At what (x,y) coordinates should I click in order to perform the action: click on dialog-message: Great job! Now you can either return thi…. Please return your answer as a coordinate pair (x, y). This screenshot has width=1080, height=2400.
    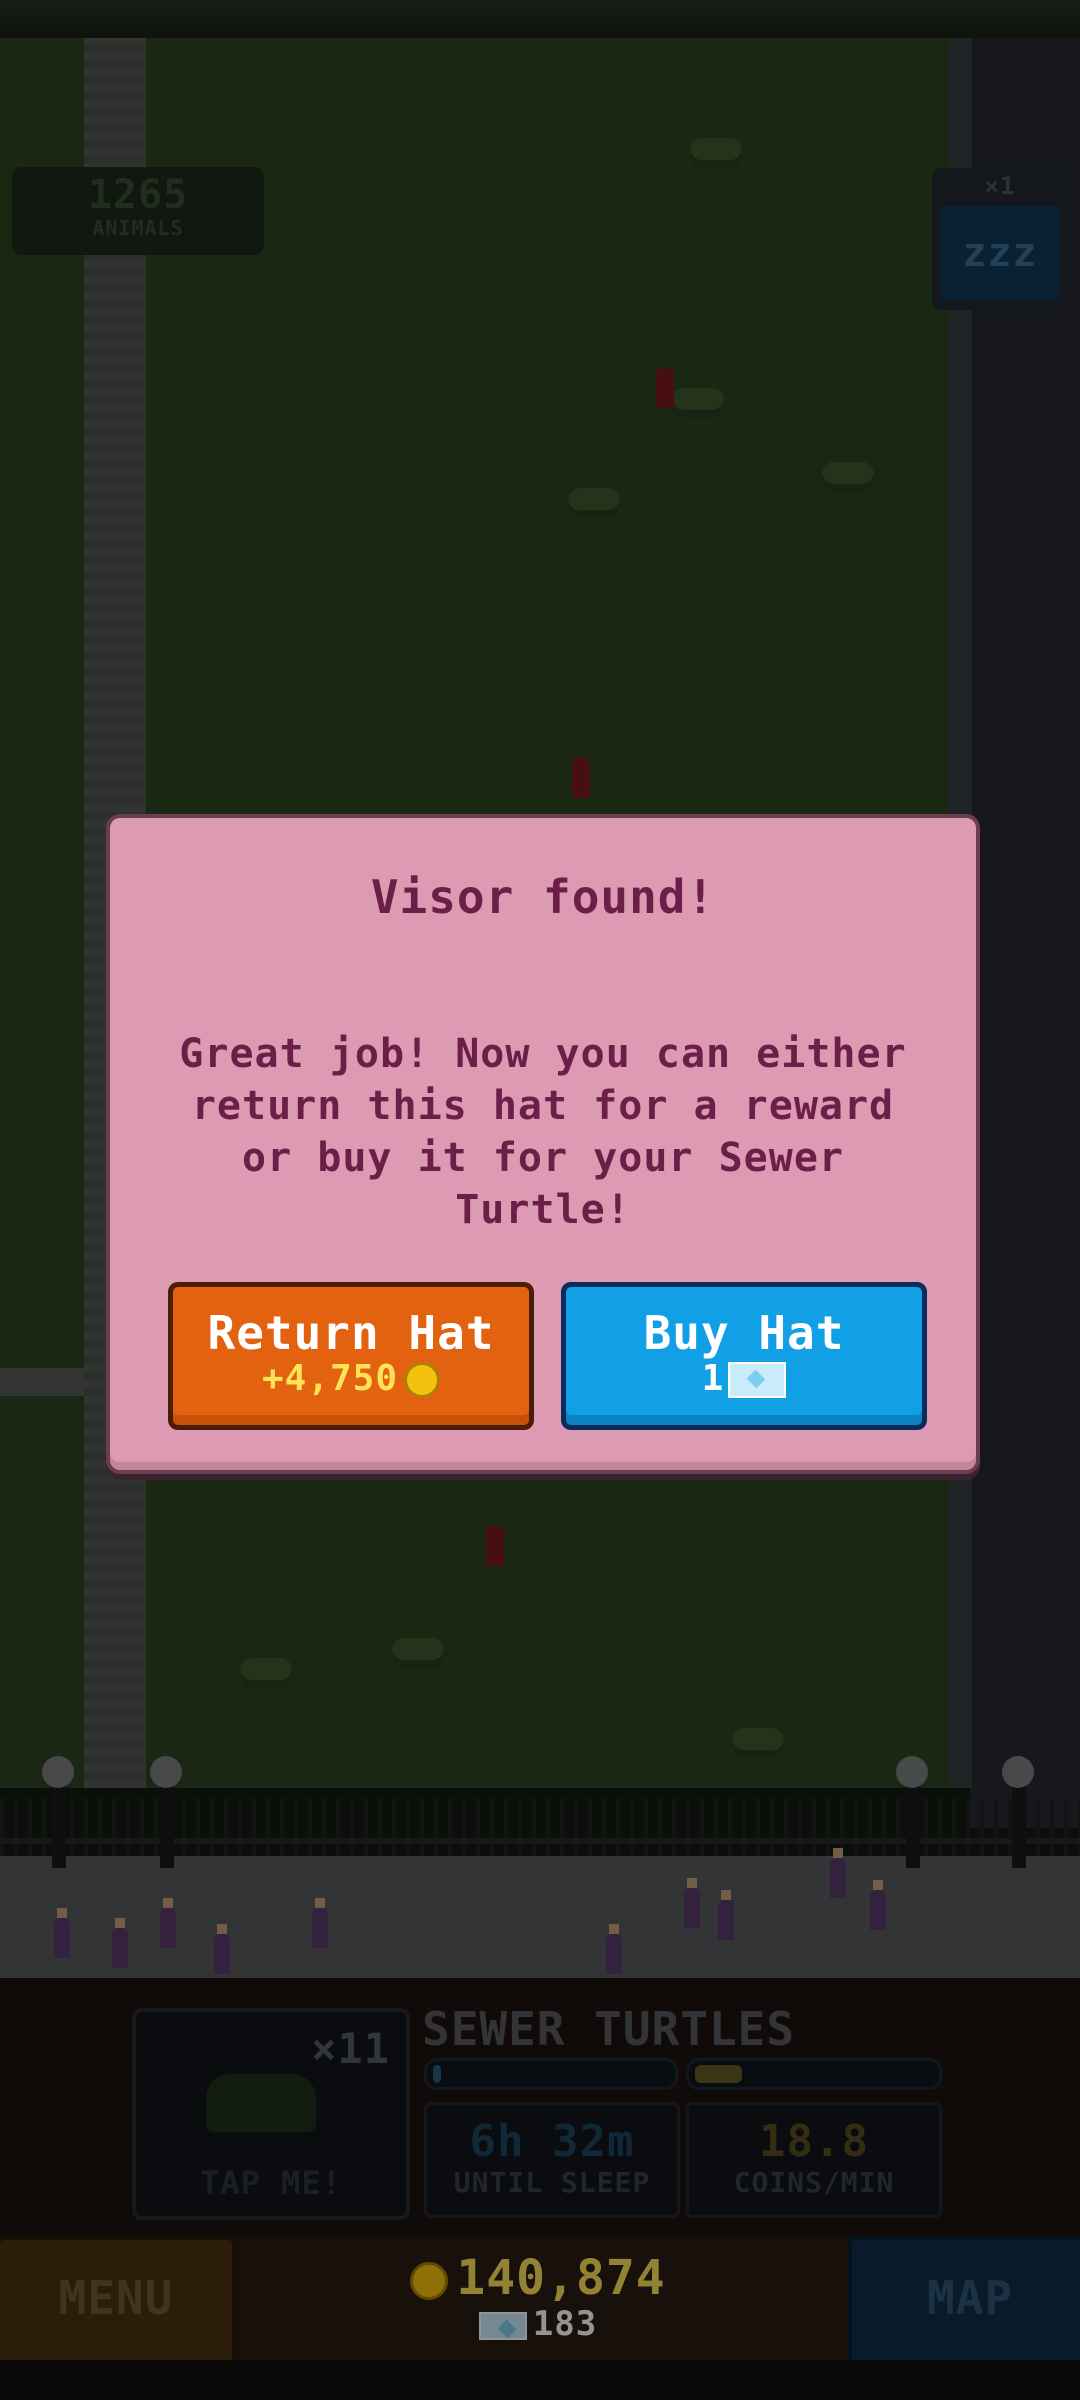
    Looking at the image, I should click on (543, 1132).